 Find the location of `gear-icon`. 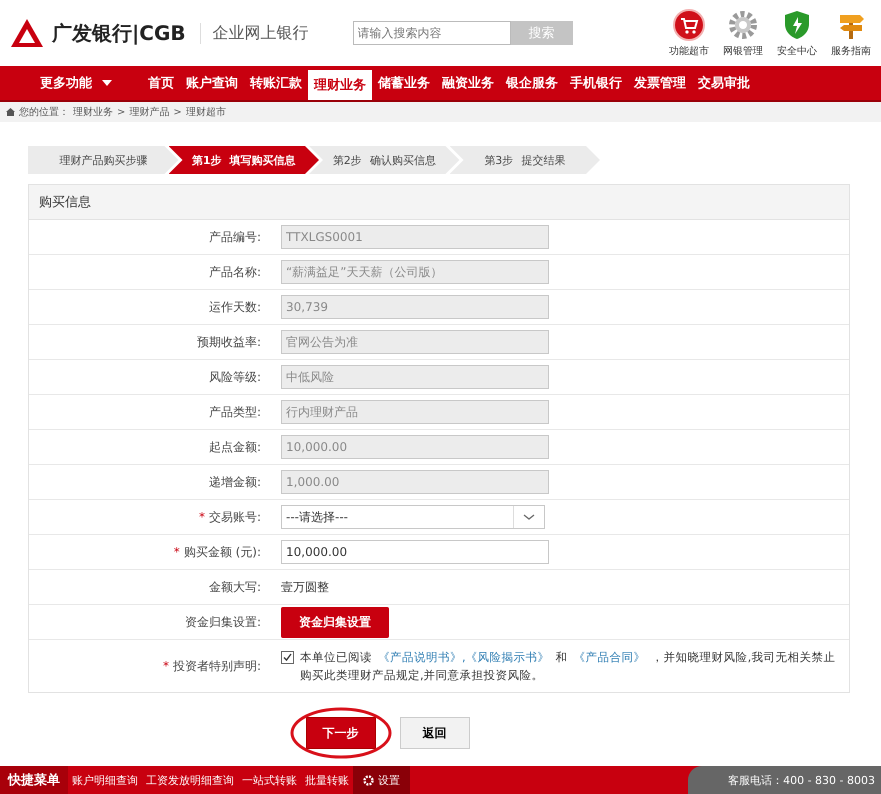

gear-icon is located at coordinates (743, 24).